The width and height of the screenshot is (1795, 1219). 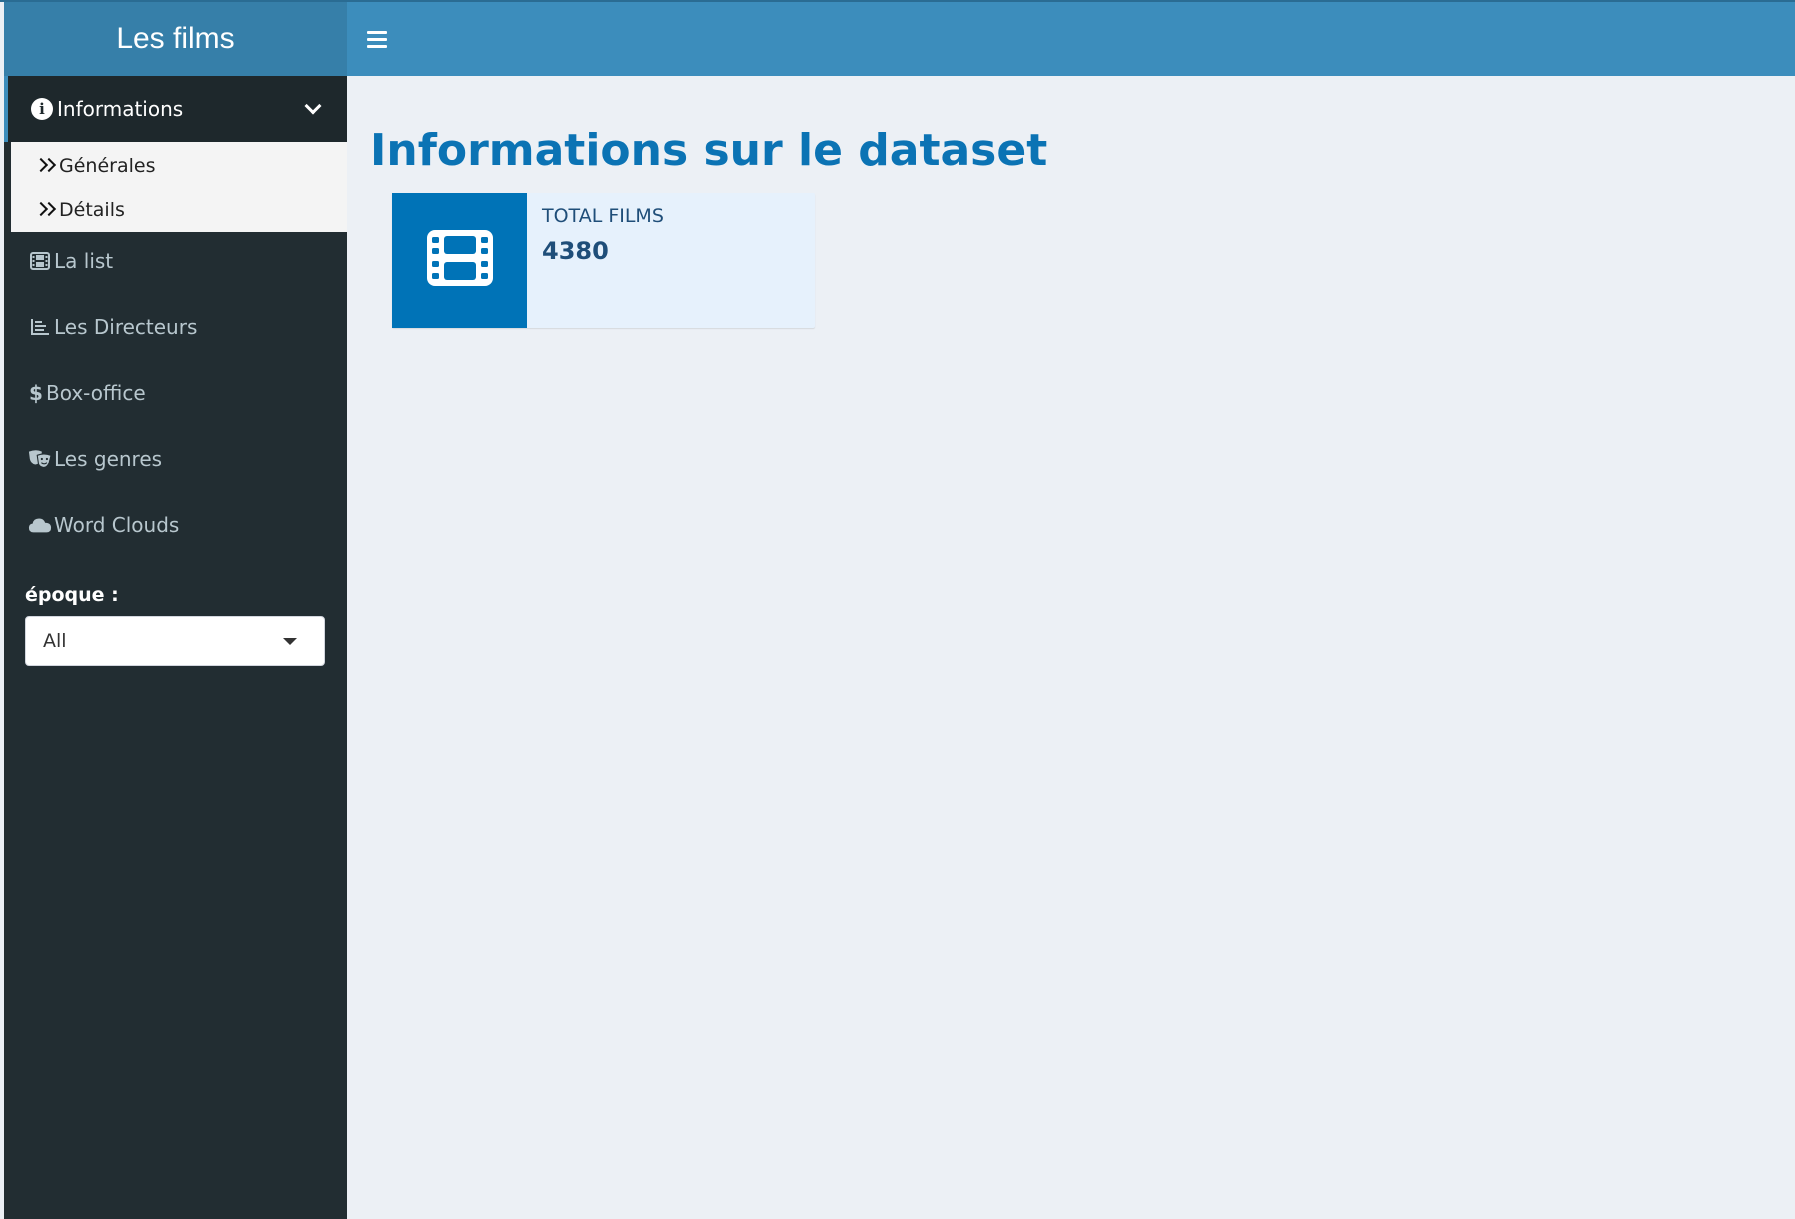 What do you see at coordinates (107, 166) in the screenshot?
I see `submenu-item-label: Générales` at bounding box center [107, 166].